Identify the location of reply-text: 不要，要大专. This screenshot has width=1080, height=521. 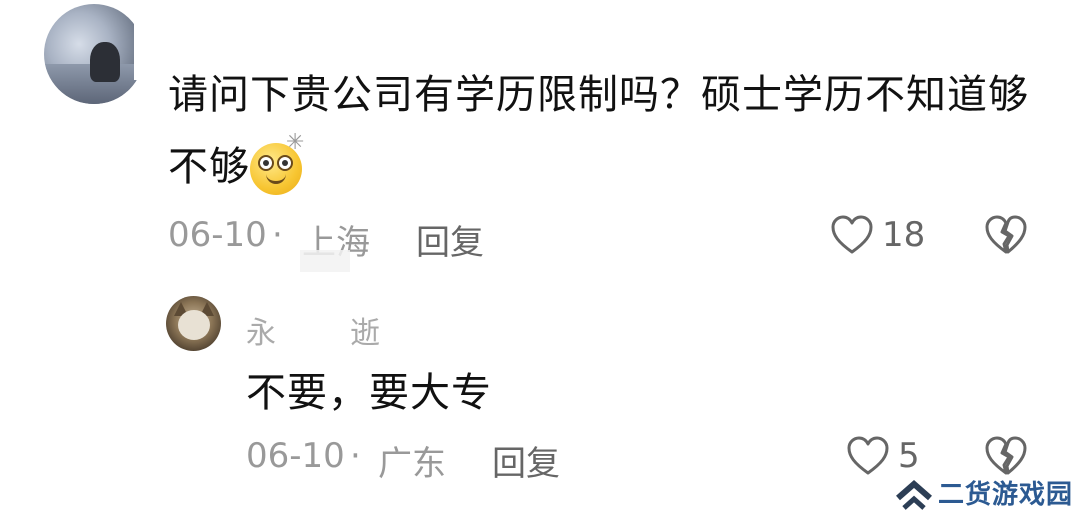
(369, 393).